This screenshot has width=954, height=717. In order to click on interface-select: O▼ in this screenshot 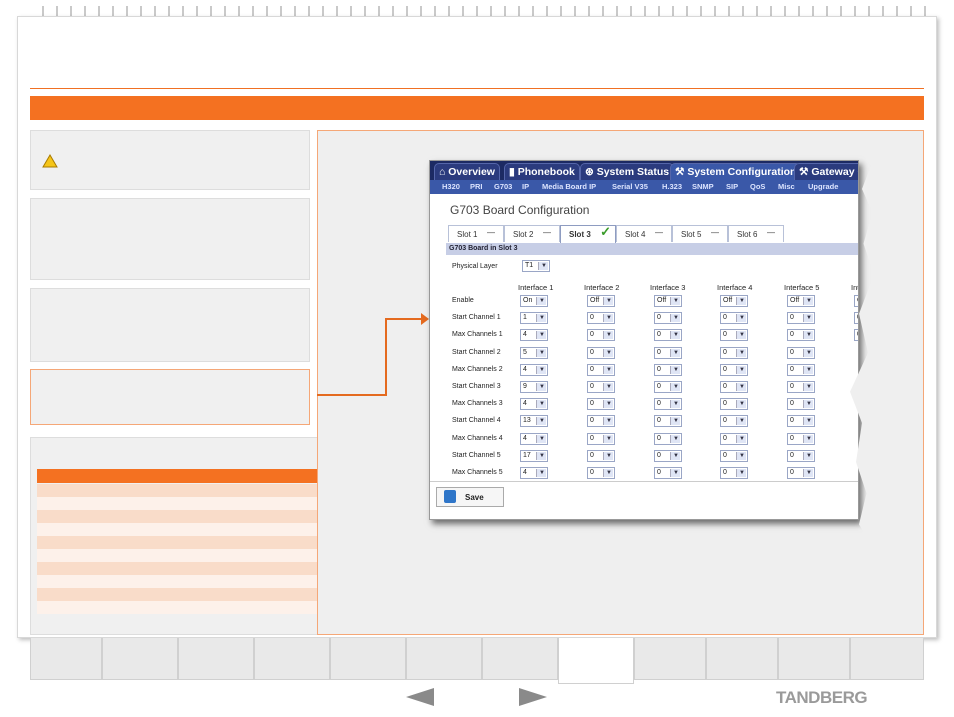, I will do `click(856, 301)`.